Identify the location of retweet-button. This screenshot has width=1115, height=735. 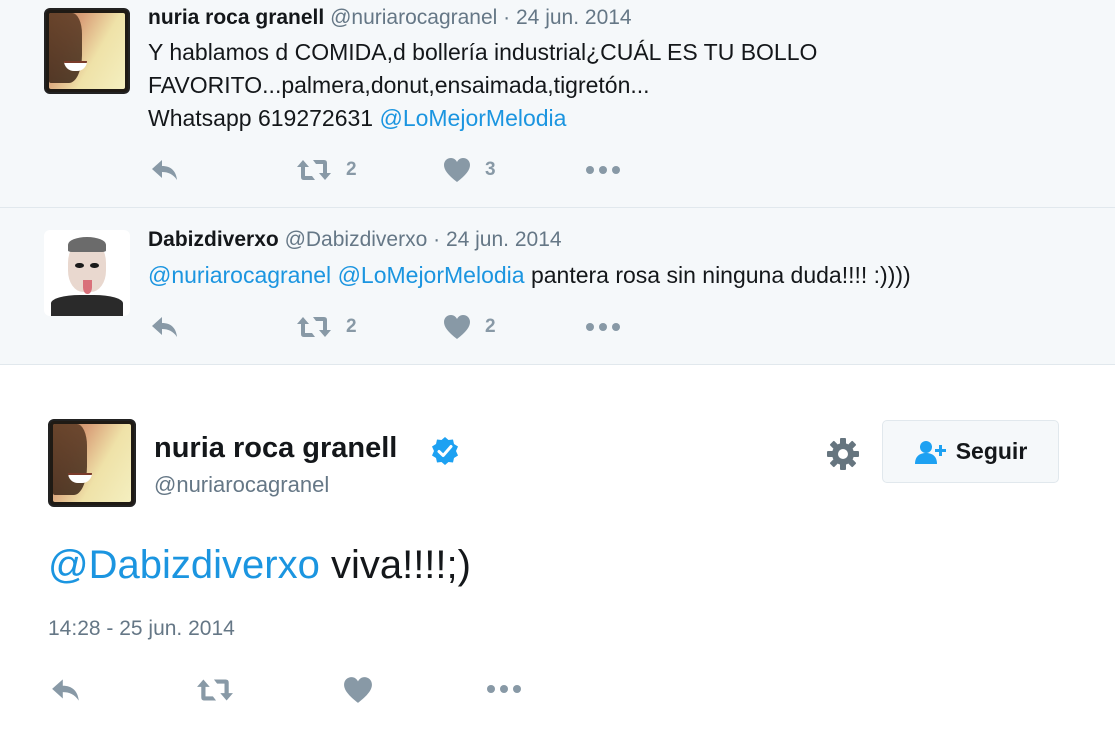
(215, 690).